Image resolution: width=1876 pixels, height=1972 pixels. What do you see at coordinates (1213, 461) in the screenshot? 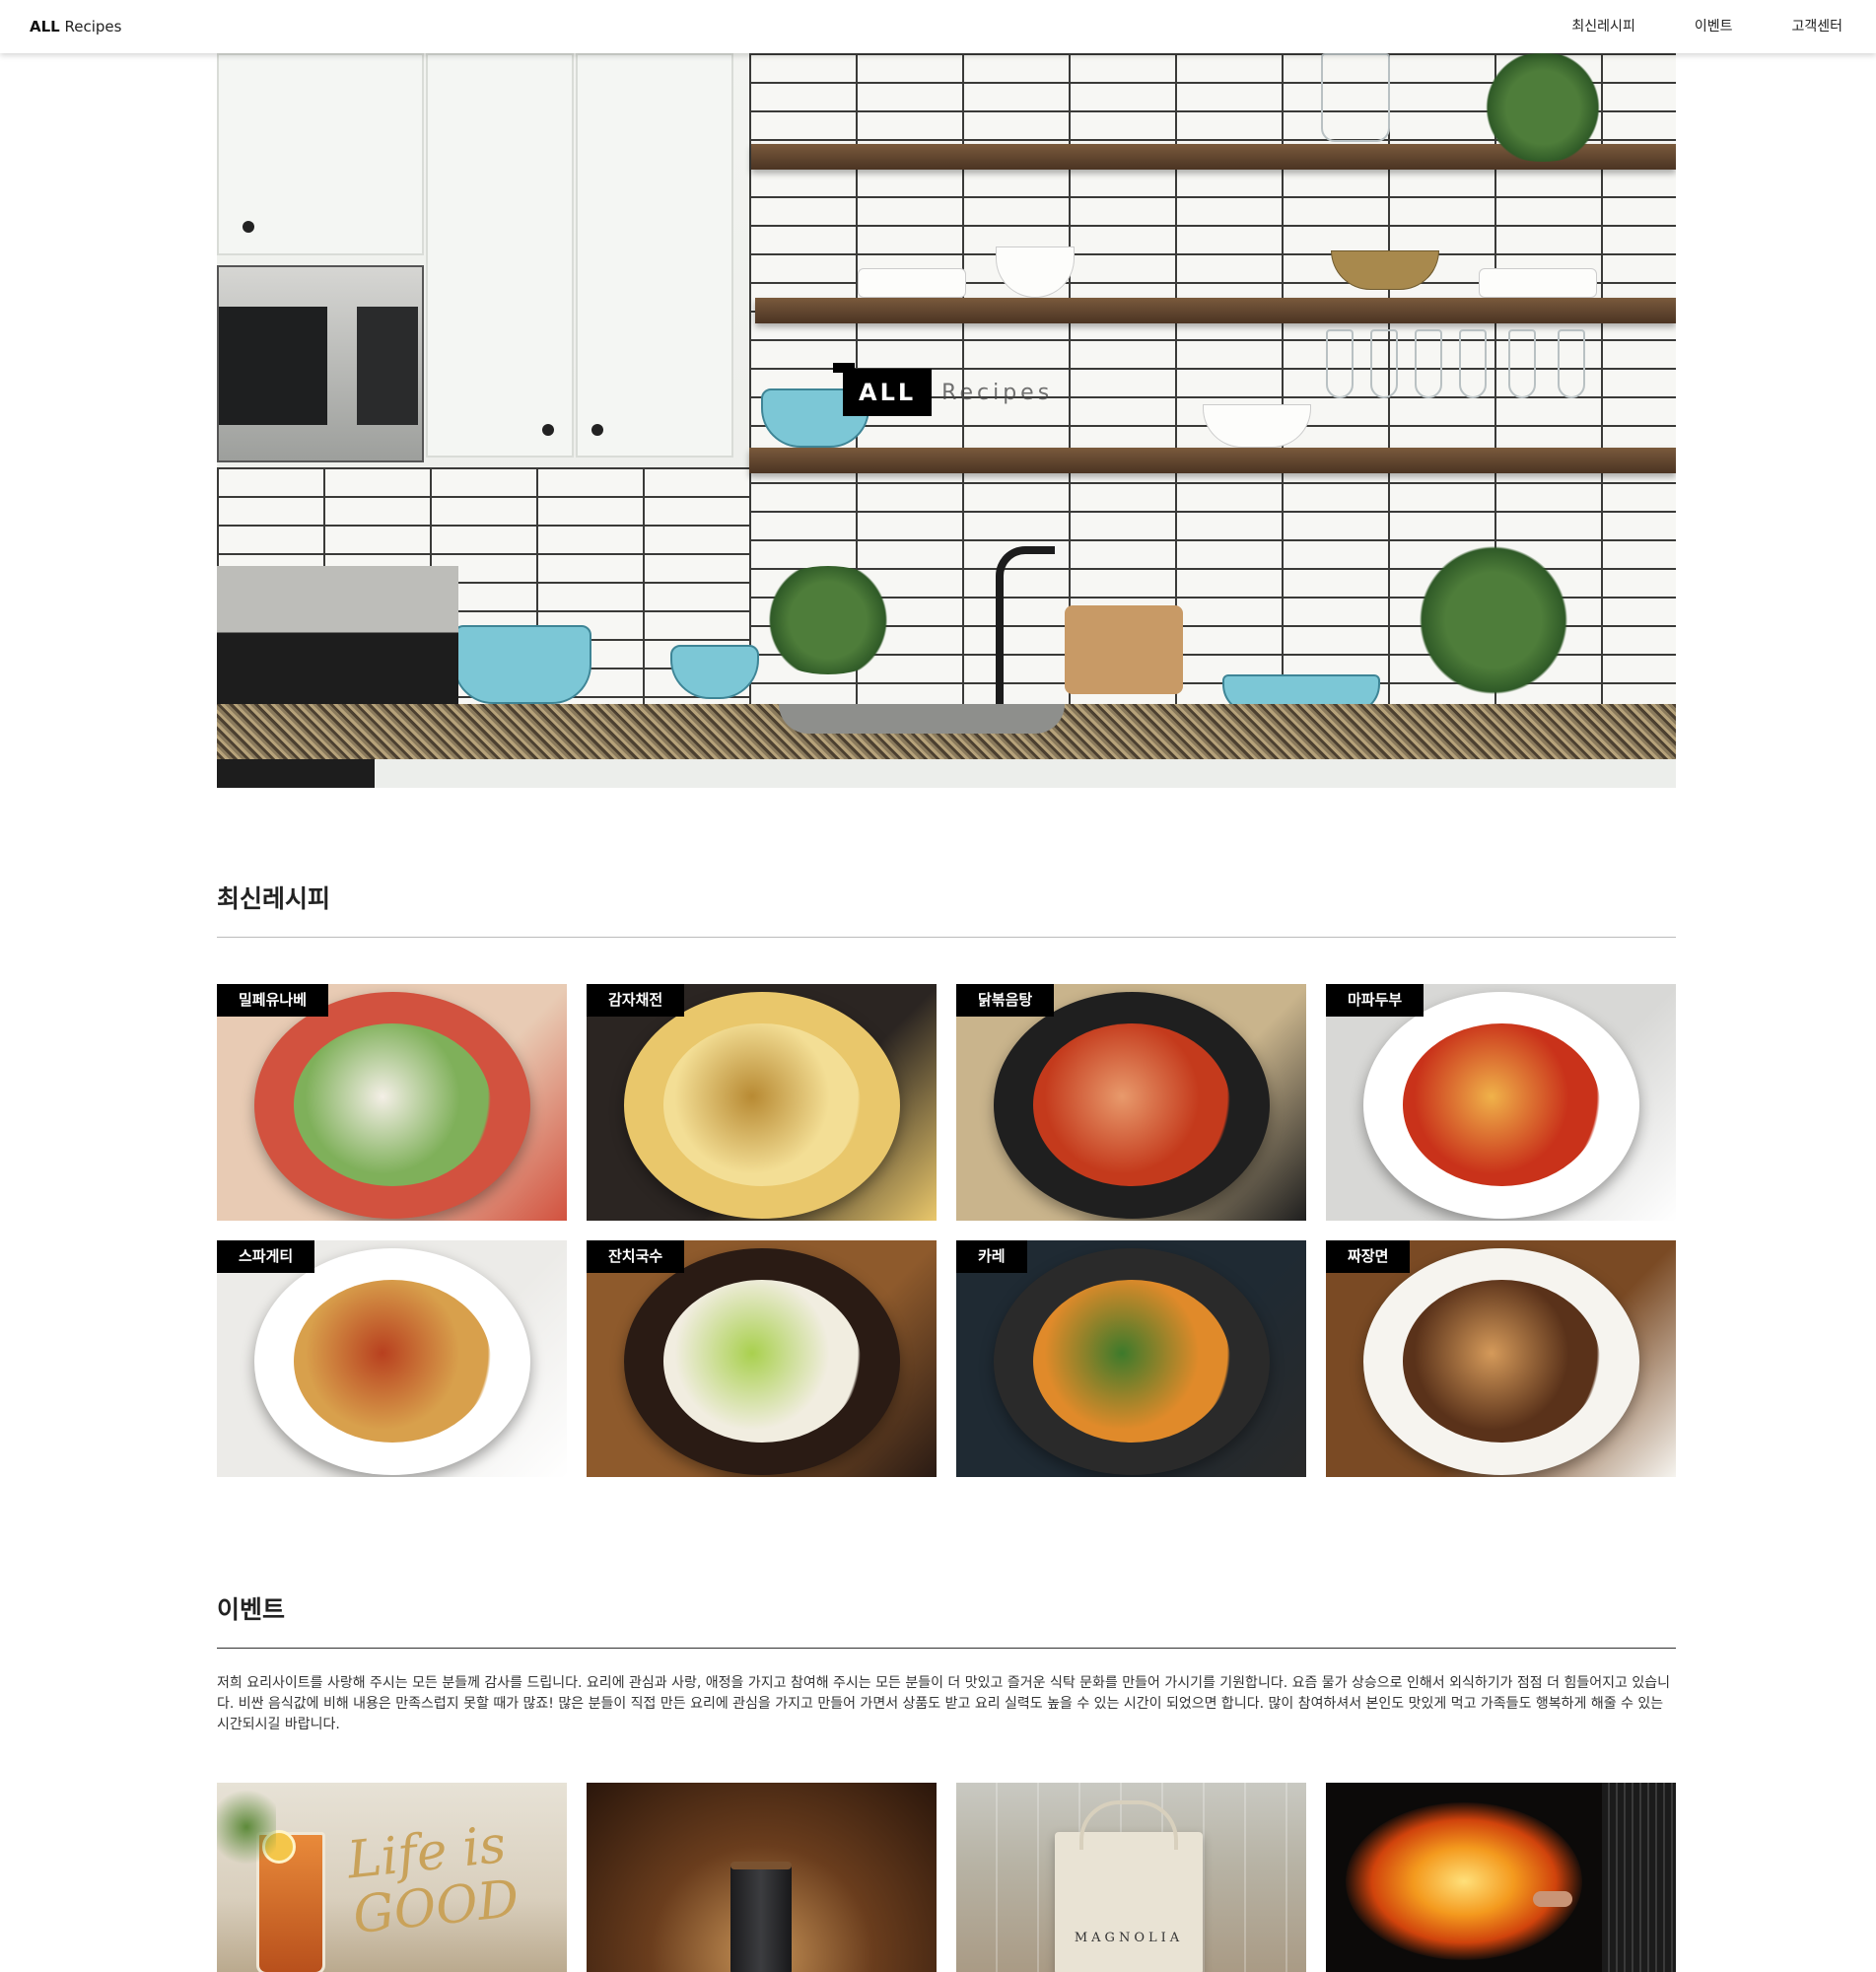
I see `wood-shelf-bottom` at bounding box center [1213, 461].